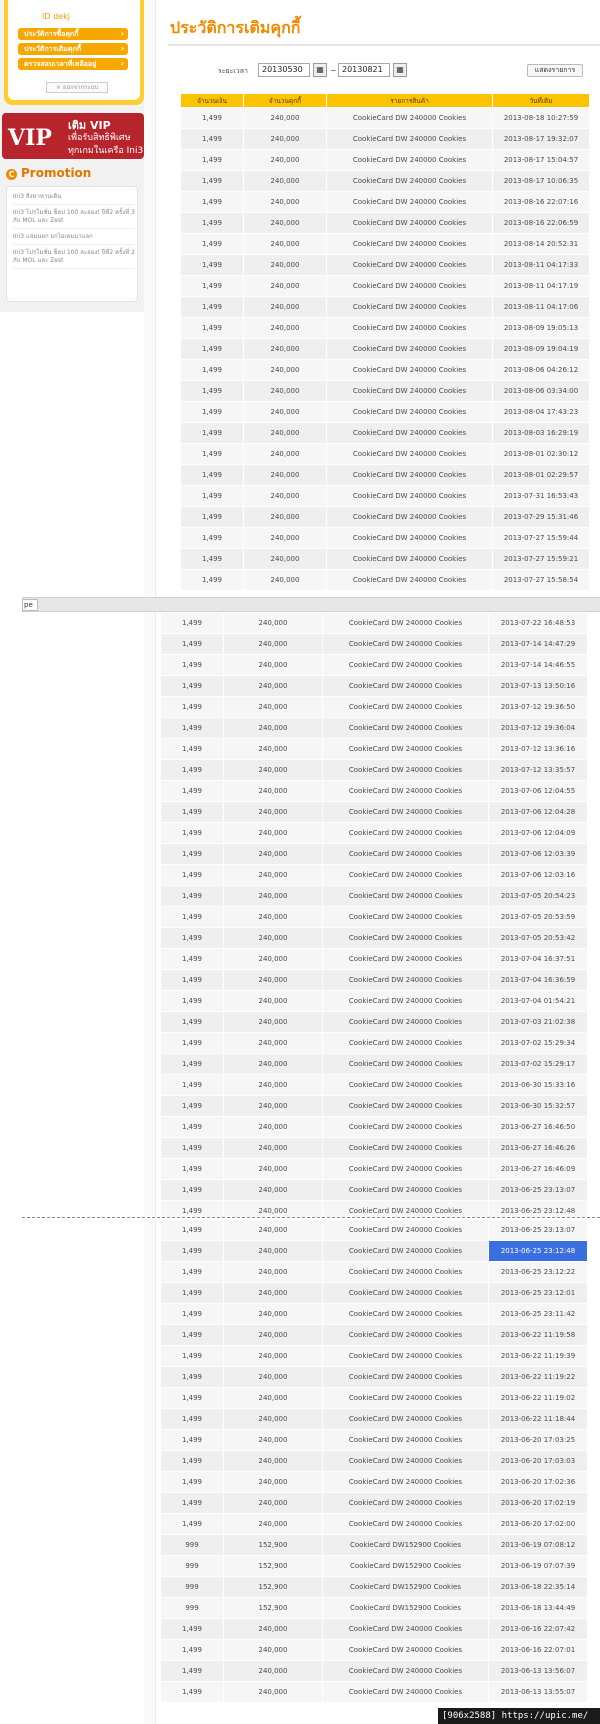 The image size is (600, 1724). Describe the element at coordinates (555, 70) in the screenshot. I see `show-list-button: แสดงรายการ` at that location.